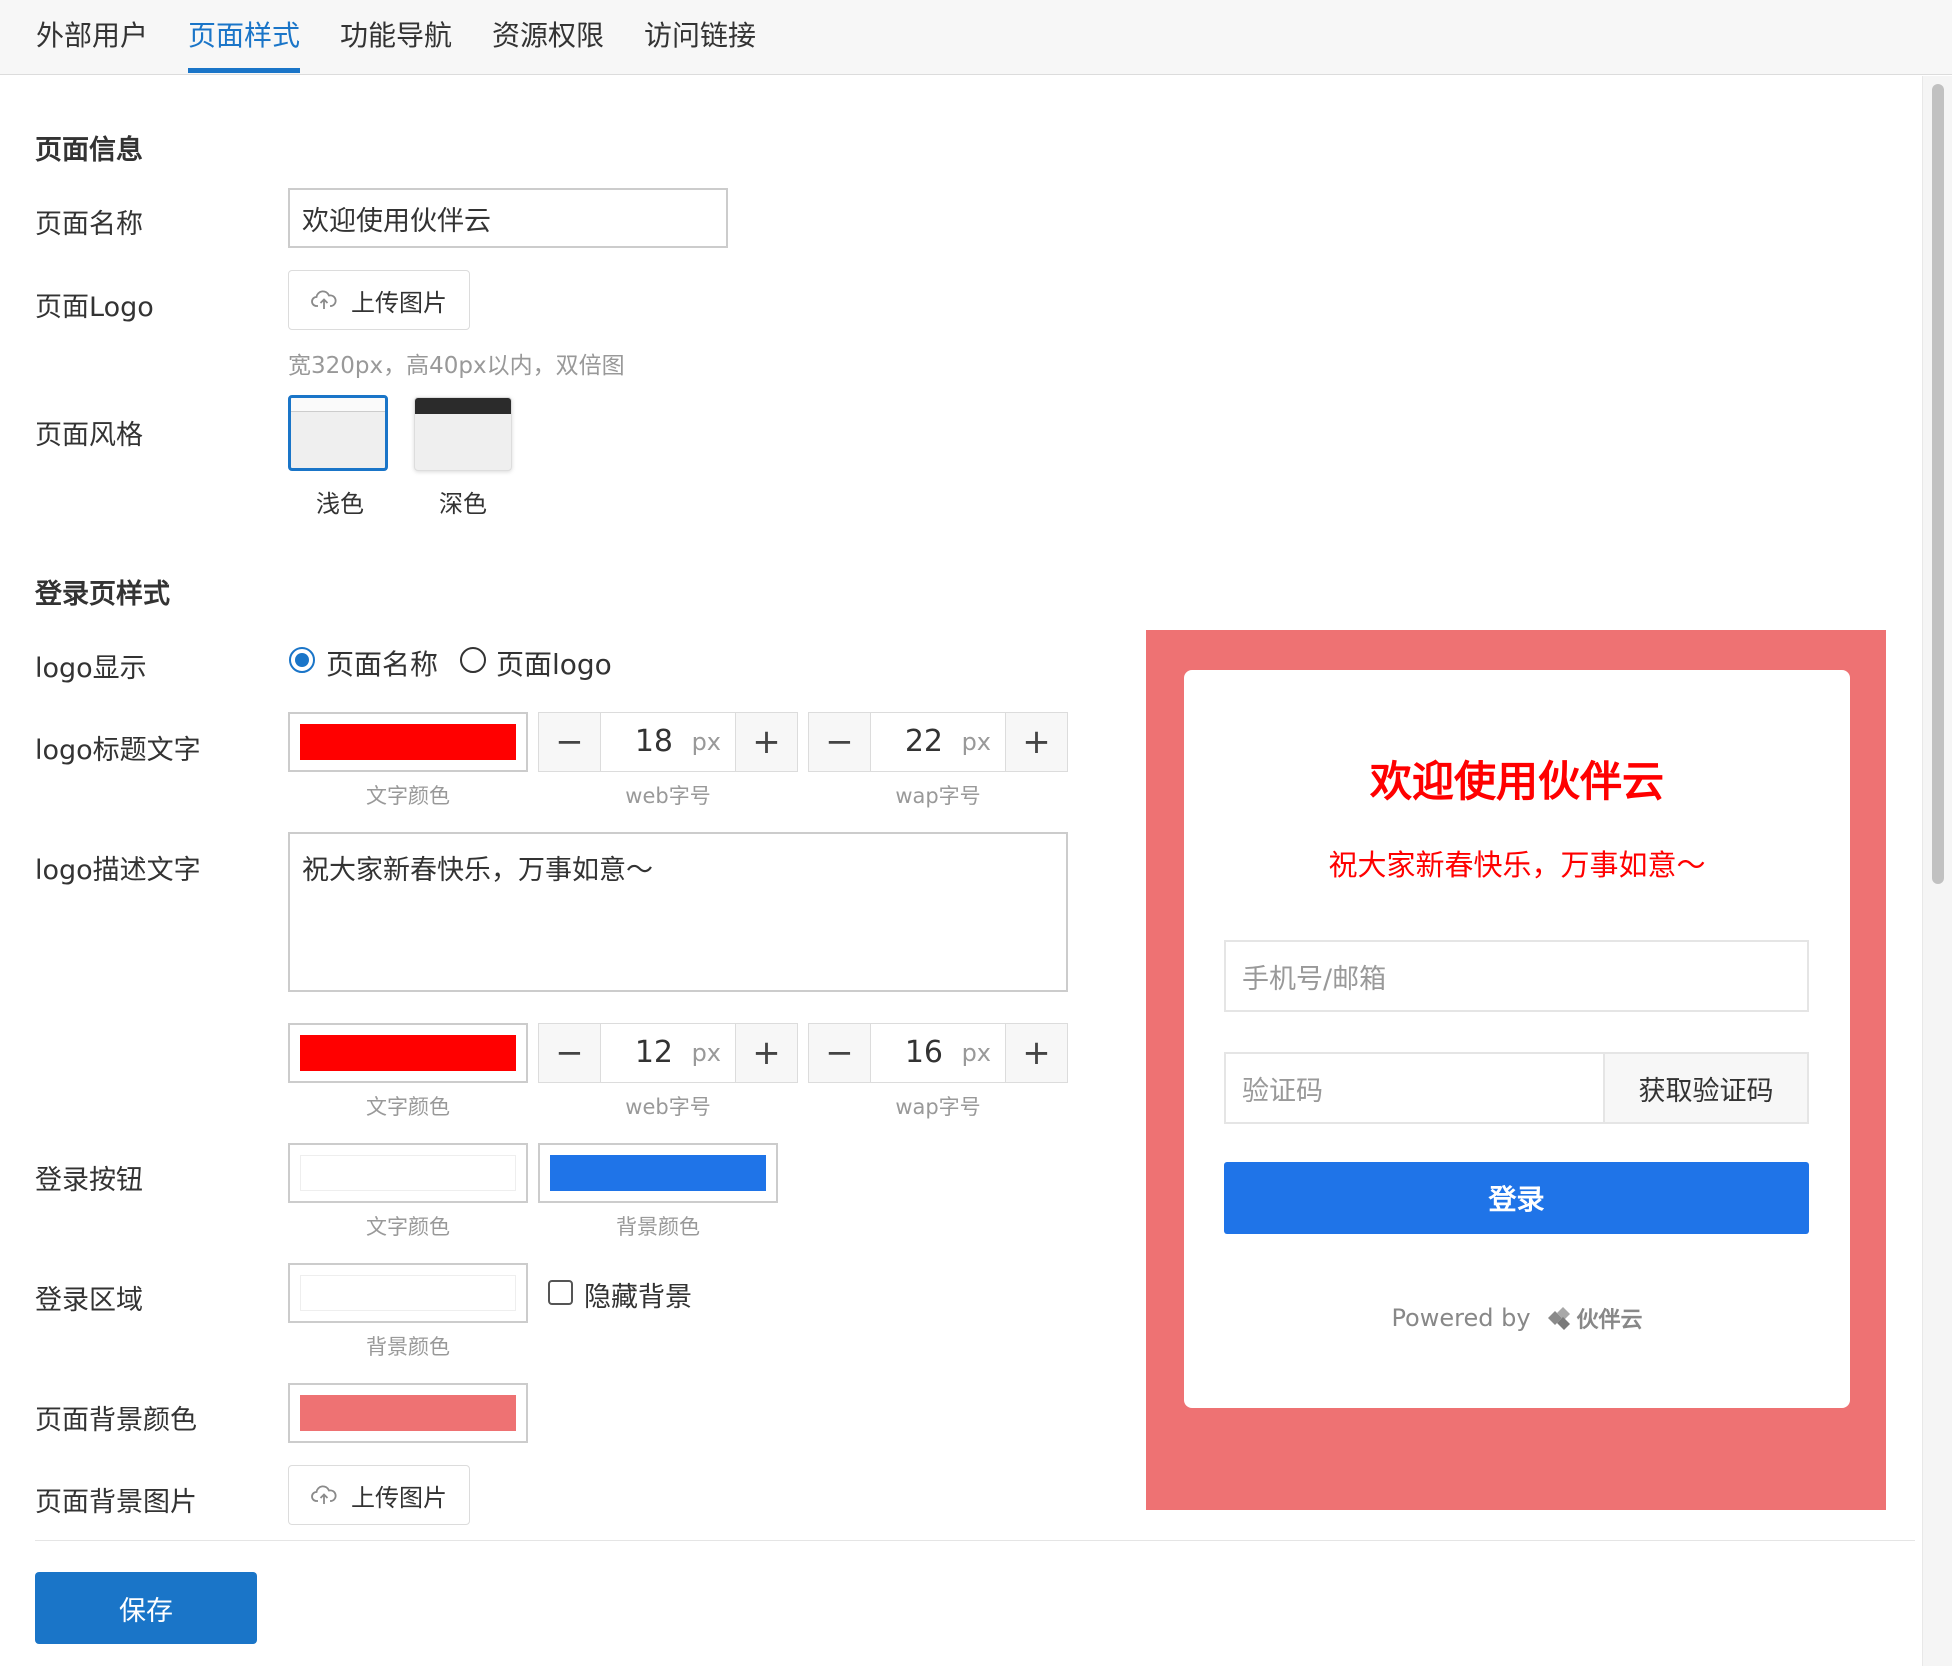  What do you see at coordinates (508, 218) in the screenshot?
I see `page-name-input: 欢迎使用伙伴云` at bounding box center [508, 218].